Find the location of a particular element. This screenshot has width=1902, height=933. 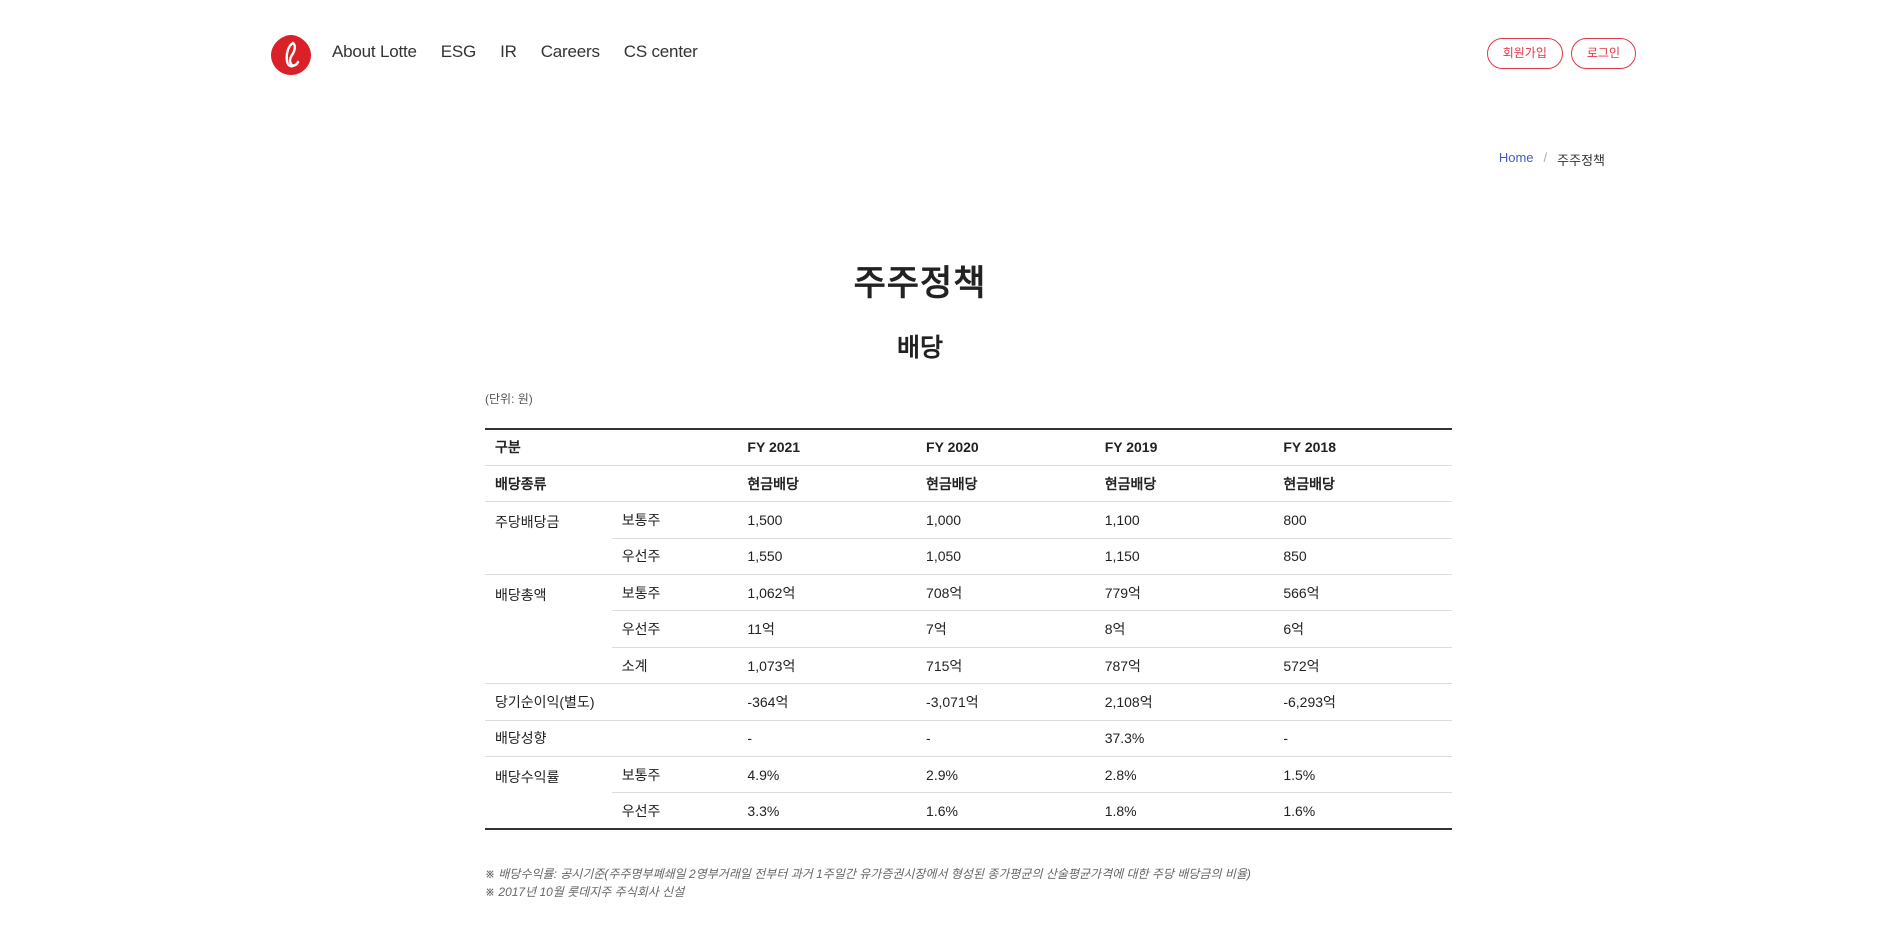

nav-item-cs-center: CS center is located at coordinates (661, 52).